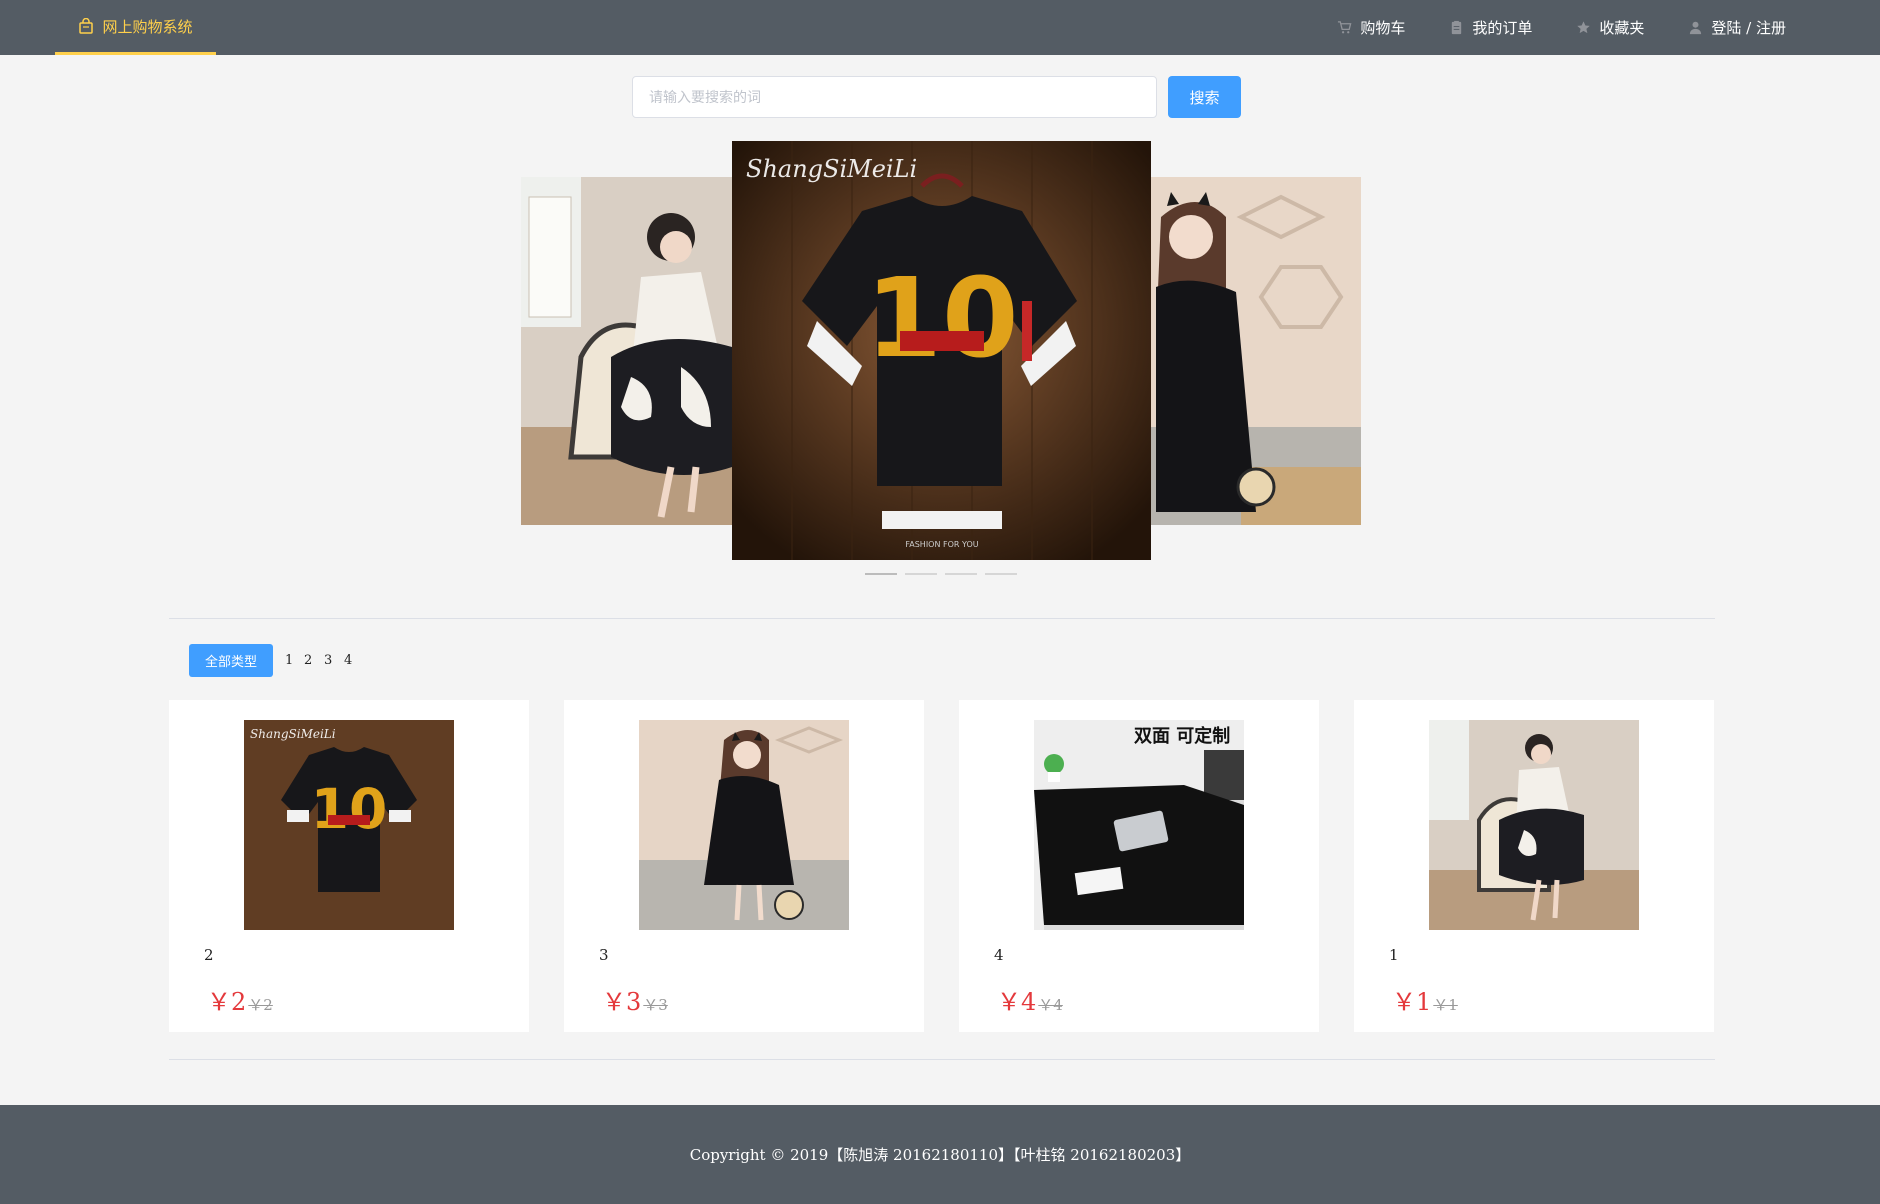 This screenshot has height=1204, width=1880. Describe the element at coordinates (209, 955) in the screenshot. I see `product-name: 2` at that location.